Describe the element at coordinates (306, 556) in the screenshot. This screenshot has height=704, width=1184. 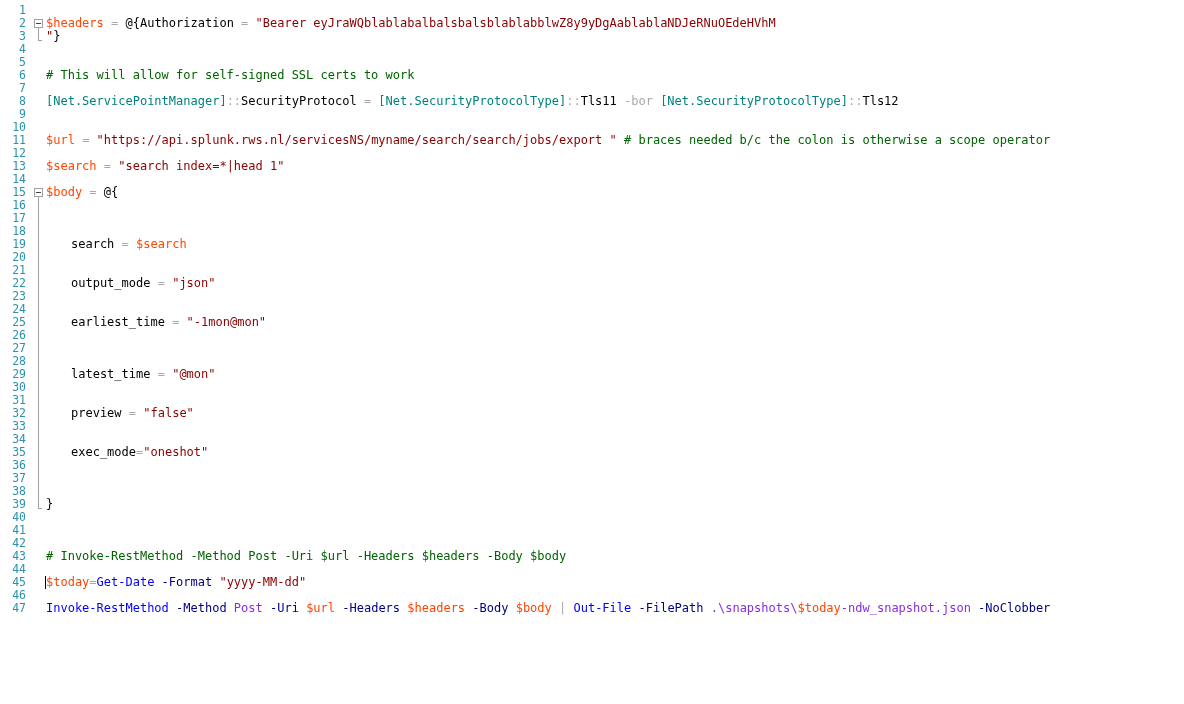
I see `code-line: # Invoke-RestMethod -Method Post -Uri $url -Headers $headers -Body $body` at that location.